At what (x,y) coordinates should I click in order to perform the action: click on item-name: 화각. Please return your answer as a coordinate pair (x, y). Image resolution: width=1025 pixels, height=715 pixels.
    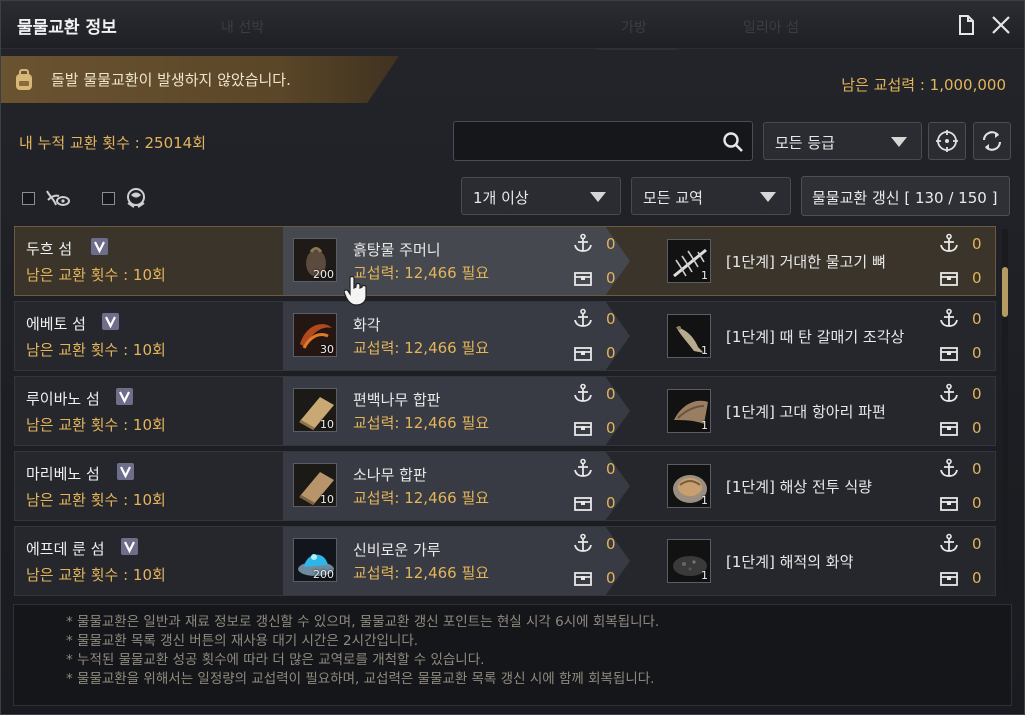
    Looking at the image, I should click on (367, 325).